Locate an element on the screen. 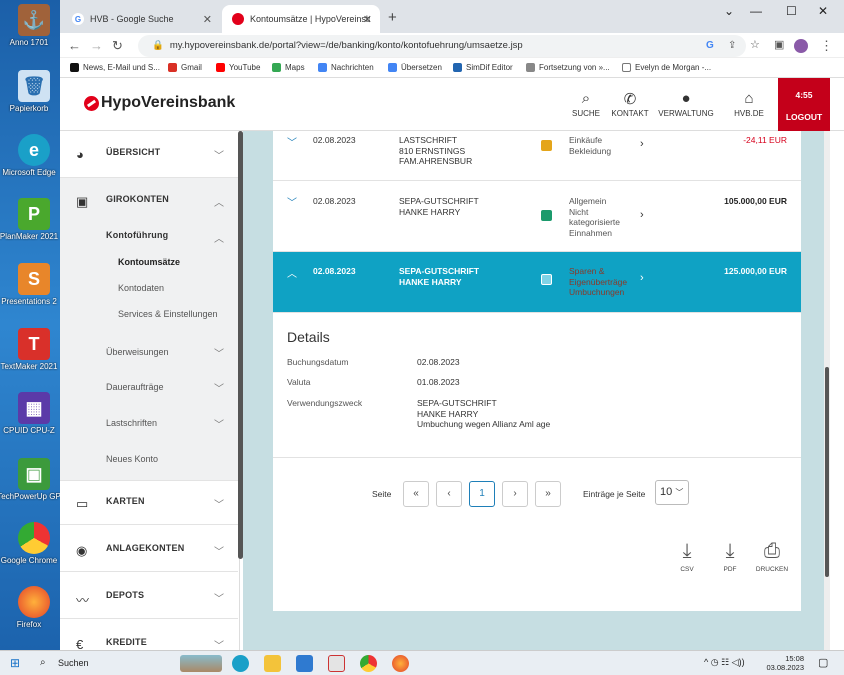 Image resolution: width=844 pixels, height=675 pixels. nav-contact: ✆ KONTAKT is located at coordinates (630, 104).